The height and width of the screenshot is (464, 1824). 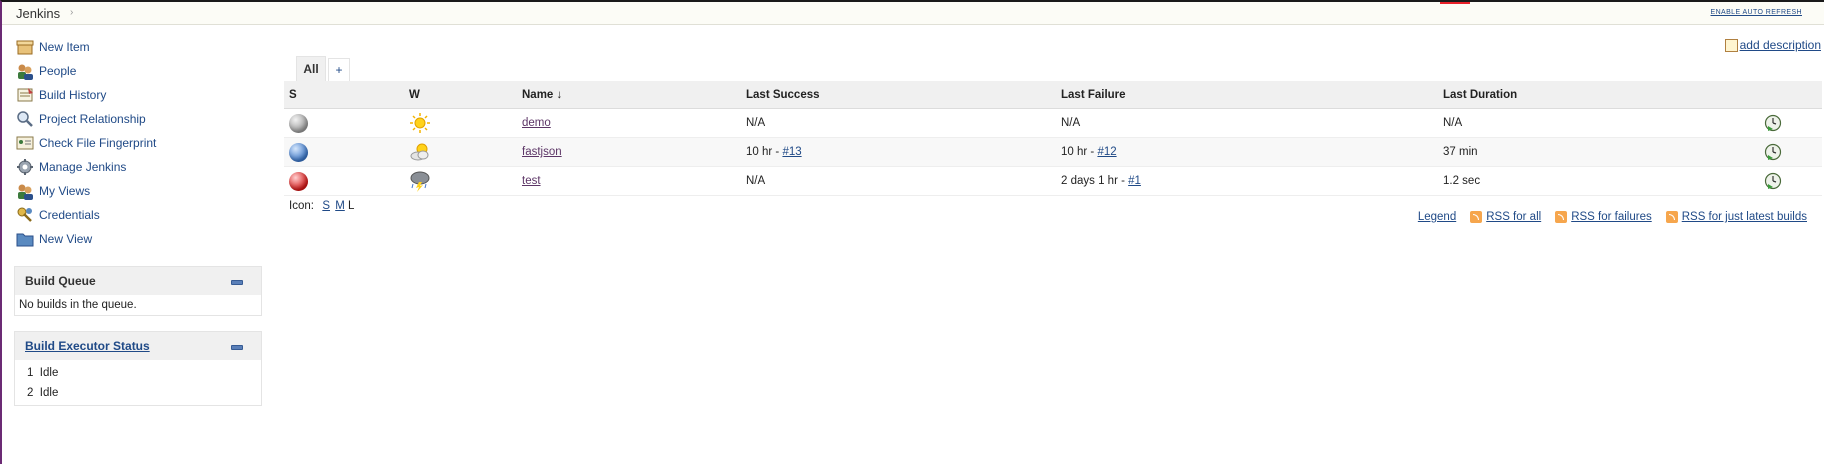 I want to click on sidebar-item-label: Credentials, so click(x=69, y=215).